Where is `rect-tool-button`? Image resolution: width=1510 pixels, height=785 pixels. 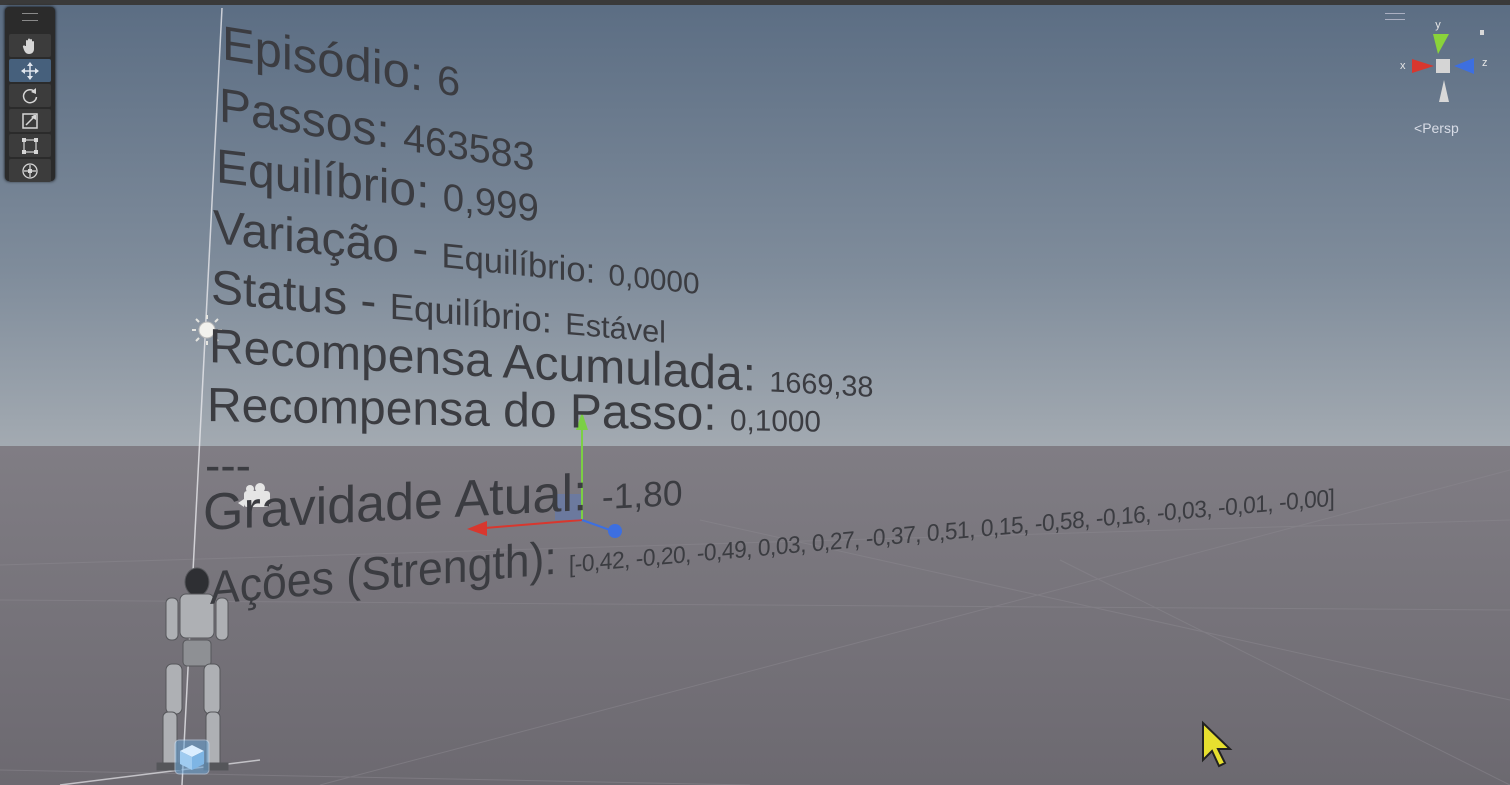
rect-tool-button is located at coordinates (30, 145).